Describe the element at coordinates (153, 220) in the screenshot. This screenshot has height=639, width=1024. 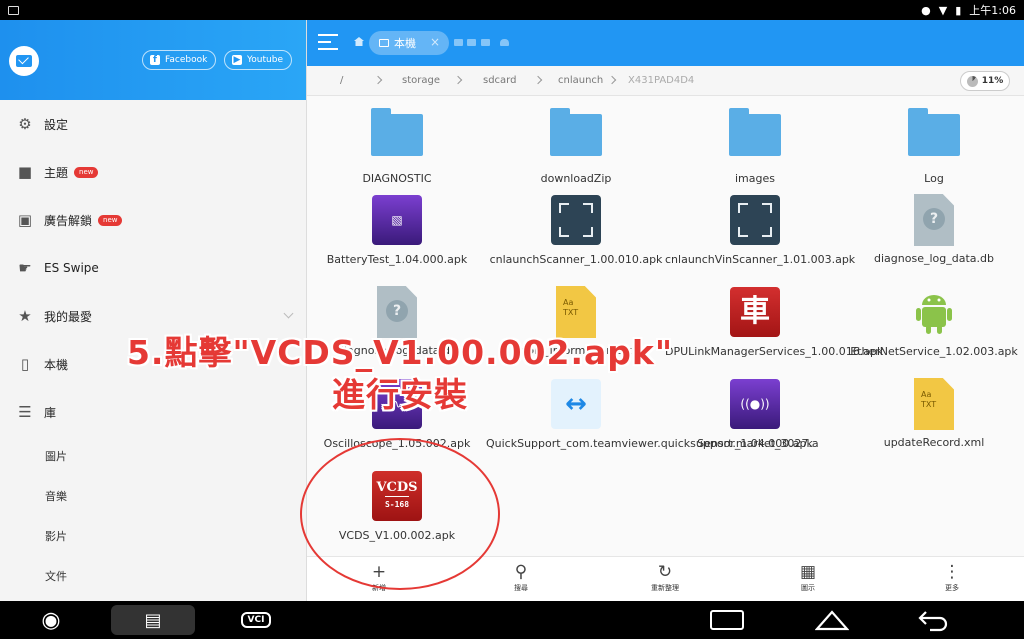
I see `menu-item-ad-unlock: ▣ 廣告解鎖 new` at that location.